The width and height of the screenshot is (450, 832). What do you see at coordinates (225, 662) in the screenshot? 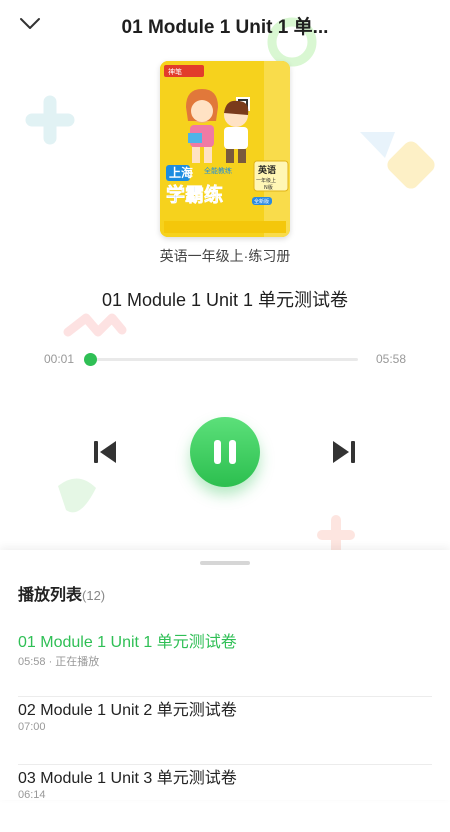
I see `playlist-item: 01 Module 1 Unit 1 单元测试卷 05:58 · 正在播放` at bounding box center [225, 662].